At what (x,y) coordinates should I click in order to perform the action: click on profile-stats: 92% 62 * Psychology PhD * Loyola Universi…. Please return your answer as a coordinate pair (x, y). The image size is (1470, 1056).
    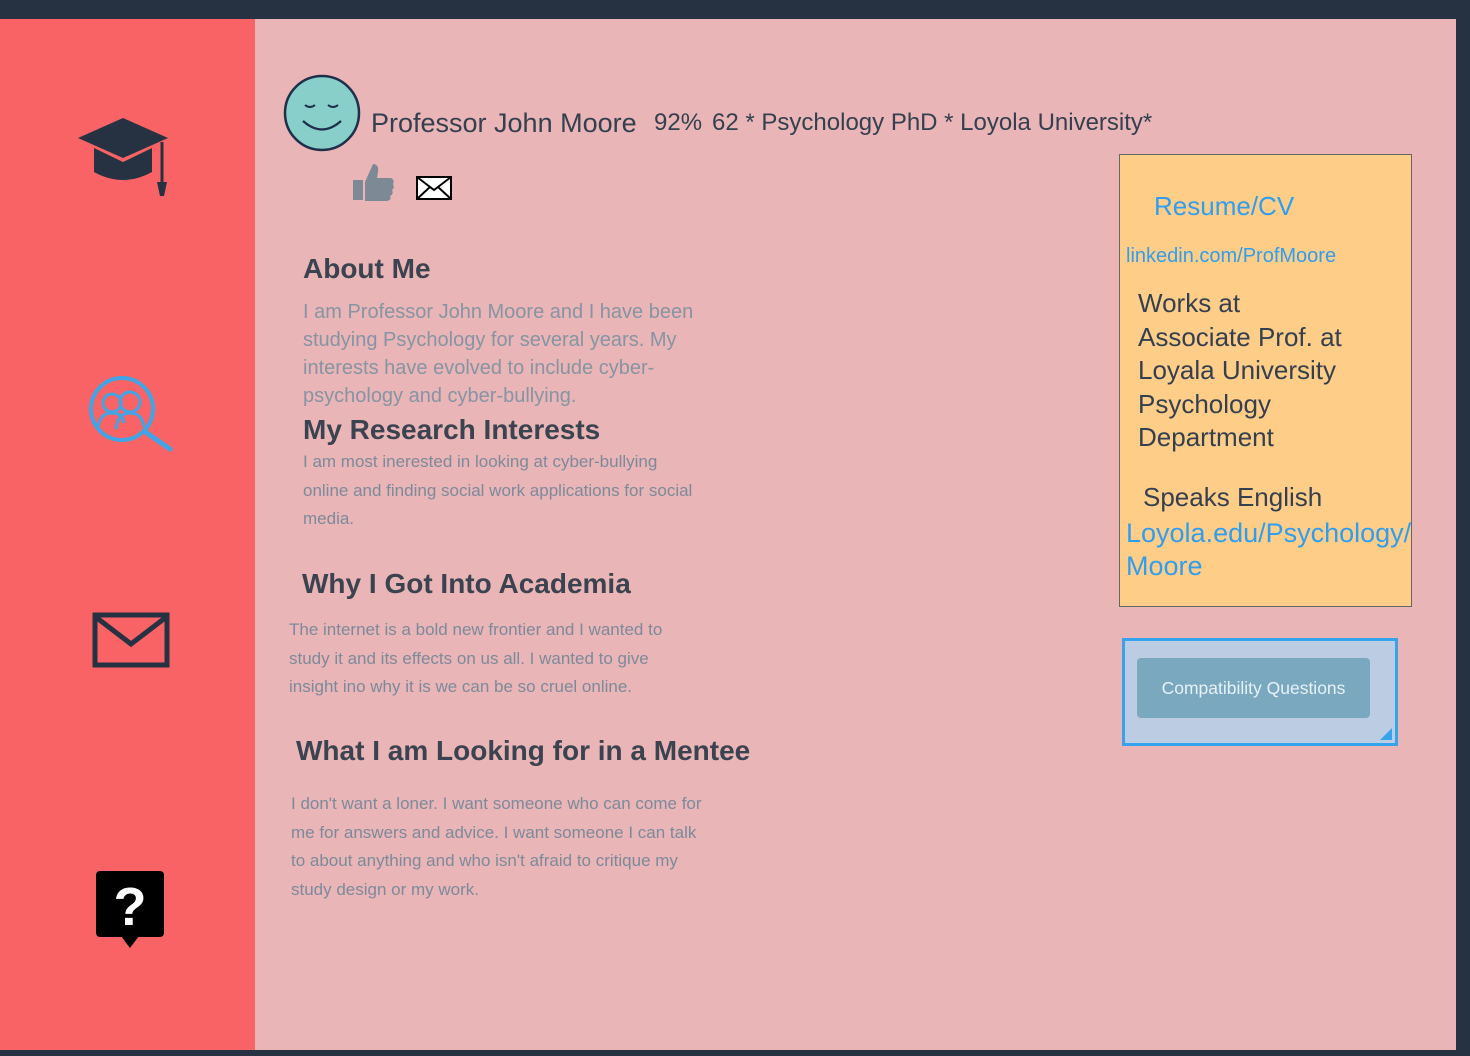
    Looking at the image, I should click on (908, 123).